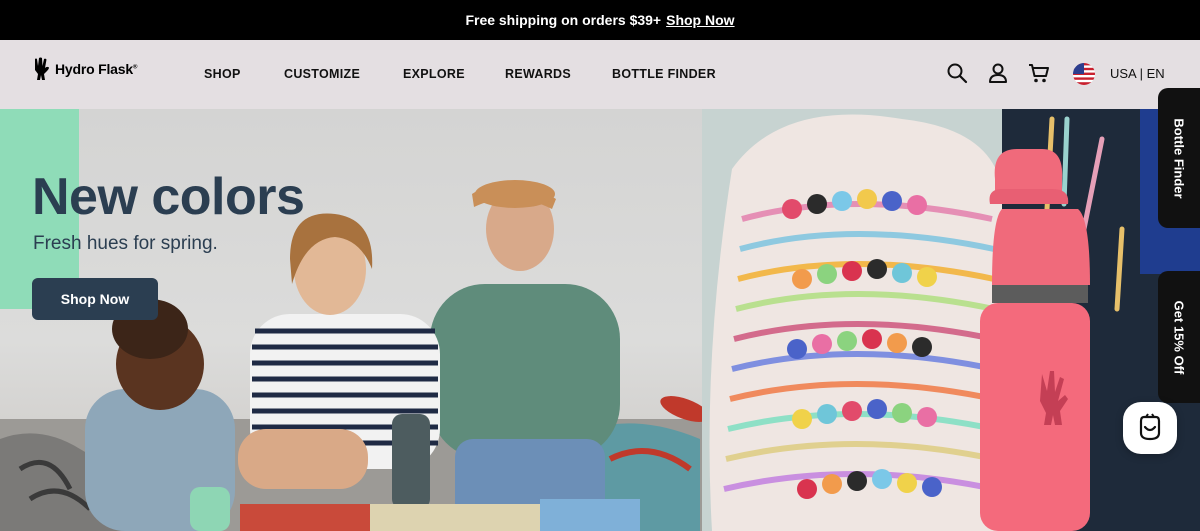 The height and width of the screenshot is (531, 1200). What do you see at coordinates (96, 69) in the screenshot?
I see `logo-wordmark: Hydro Flask®` at bounding box center [96, 69].